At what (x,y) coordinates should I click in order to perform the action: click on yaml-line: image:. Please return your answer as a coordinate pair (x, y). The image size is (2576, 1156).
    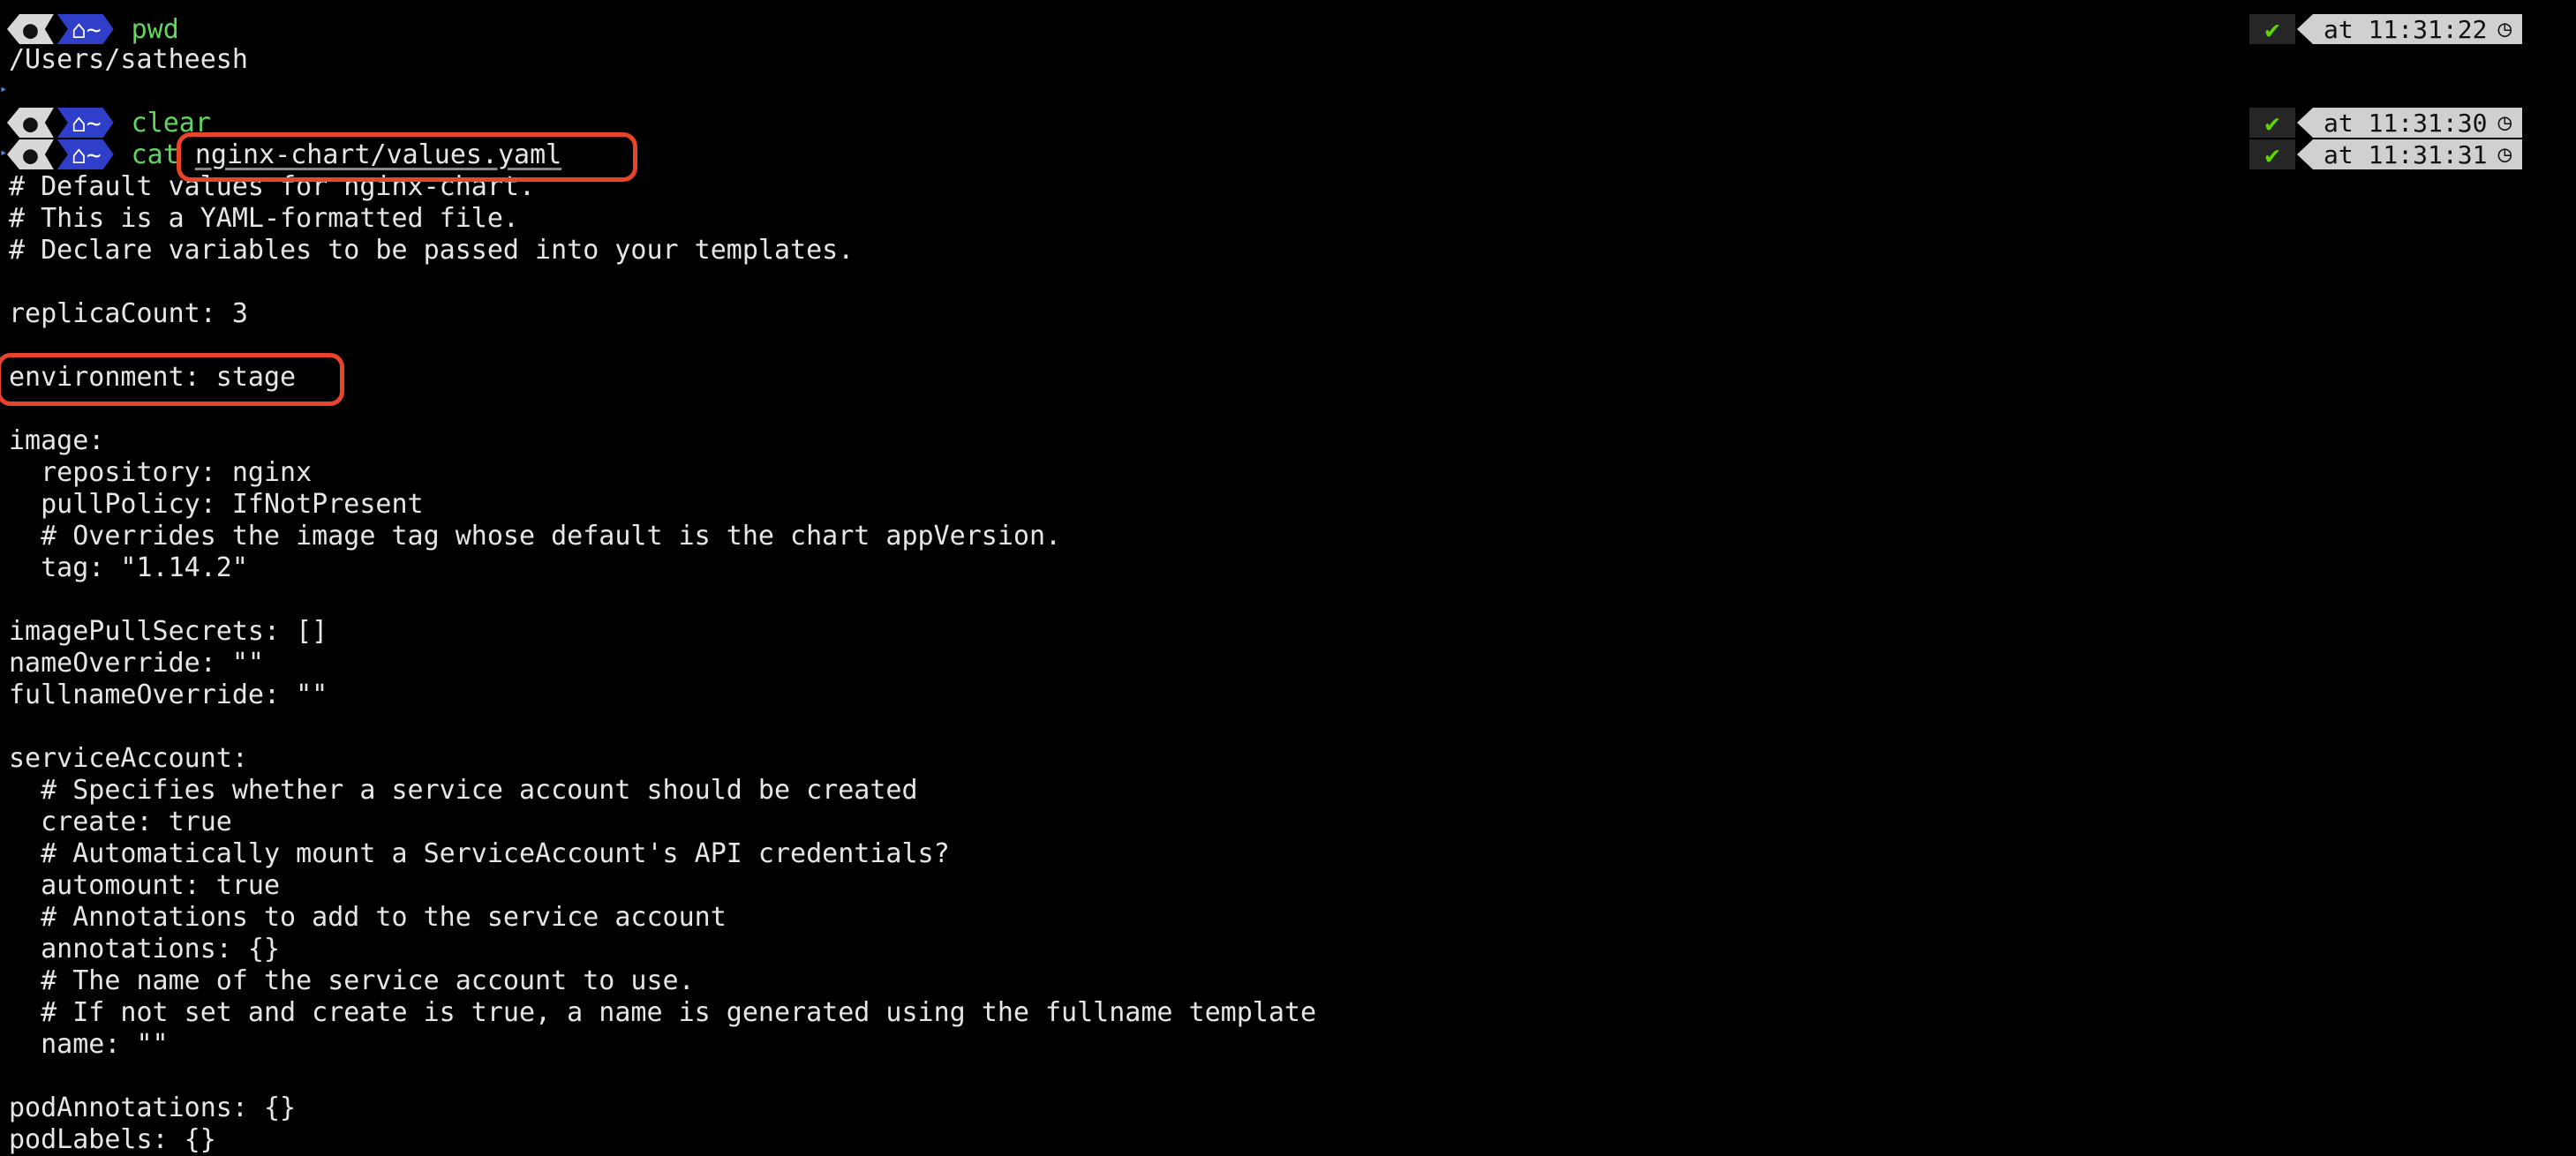
    Looking at the image, I should click on (57, 440).